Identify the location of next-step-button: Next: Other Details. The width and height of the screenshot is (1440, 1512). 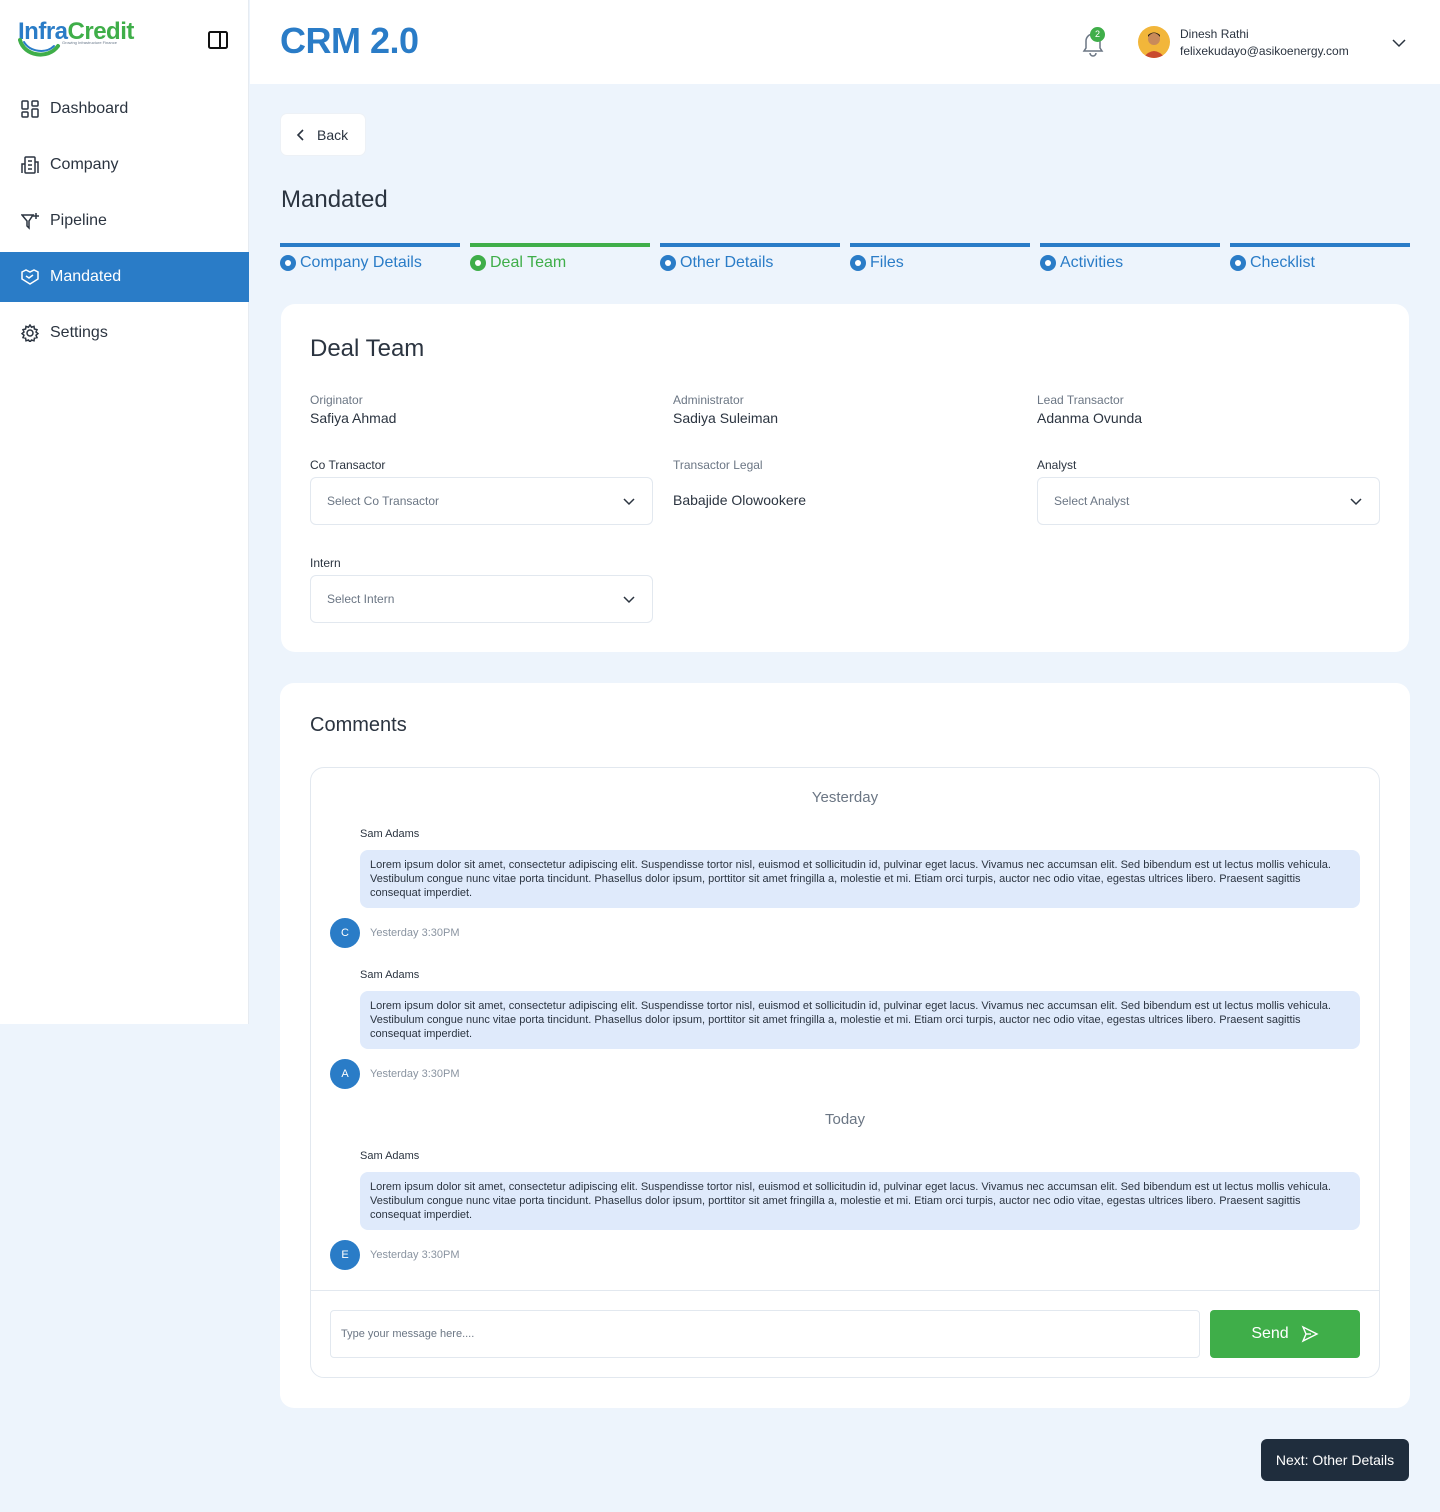
(1335, 1460).